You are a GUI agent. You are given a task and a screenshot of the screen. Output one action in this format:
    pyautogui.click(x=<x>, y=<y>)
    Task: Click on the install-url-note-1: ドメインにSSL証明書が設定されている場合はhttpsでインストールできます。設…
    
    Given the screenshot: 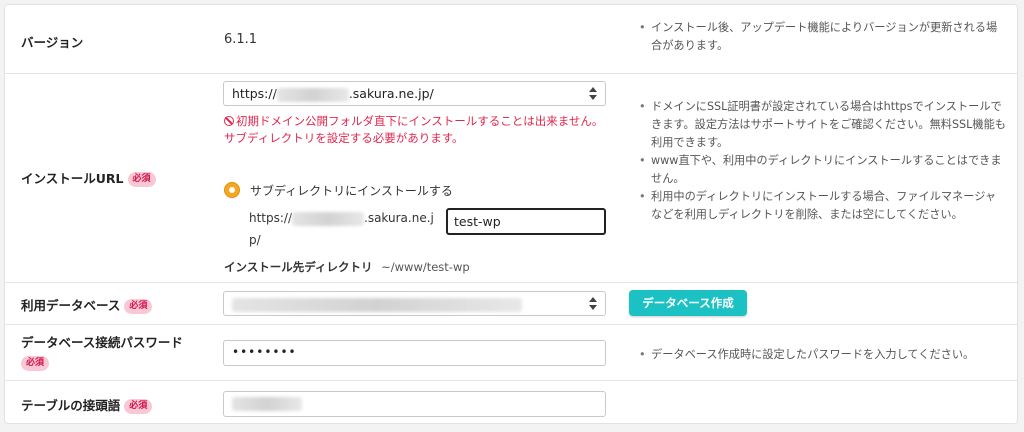 What is the action you would take?
    pyautogui.click(x=823, y=125)
    